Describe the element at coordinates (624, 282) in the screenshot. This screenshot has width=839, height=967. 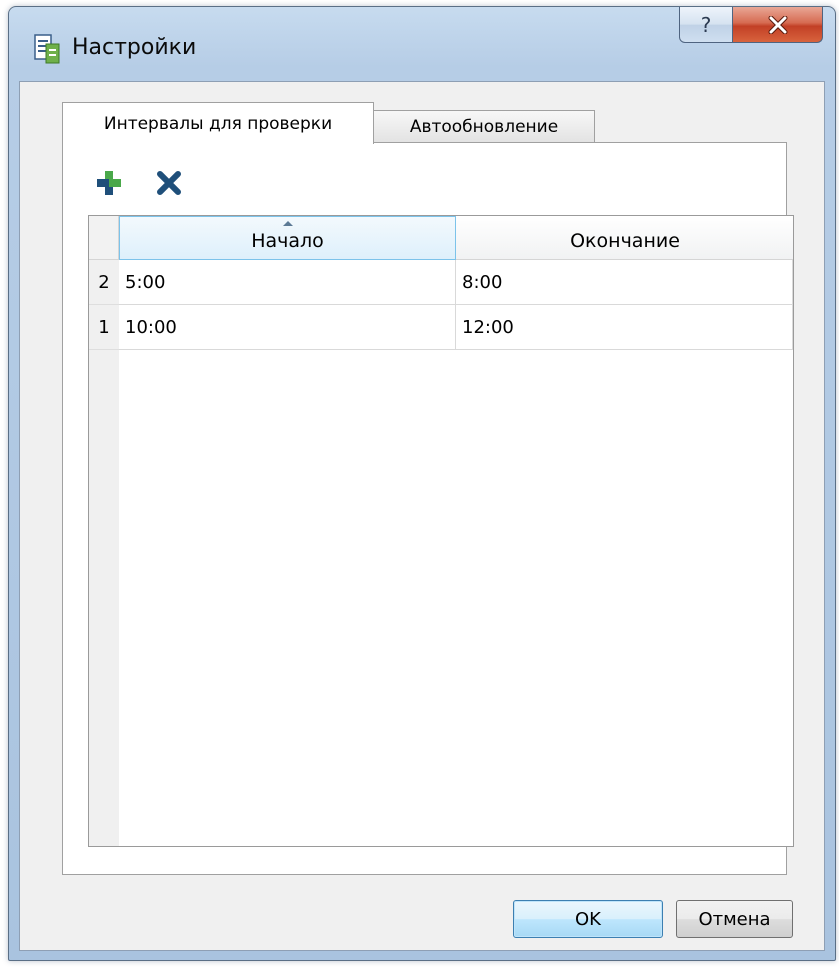
I see `cell-end: 8:00` at that location.